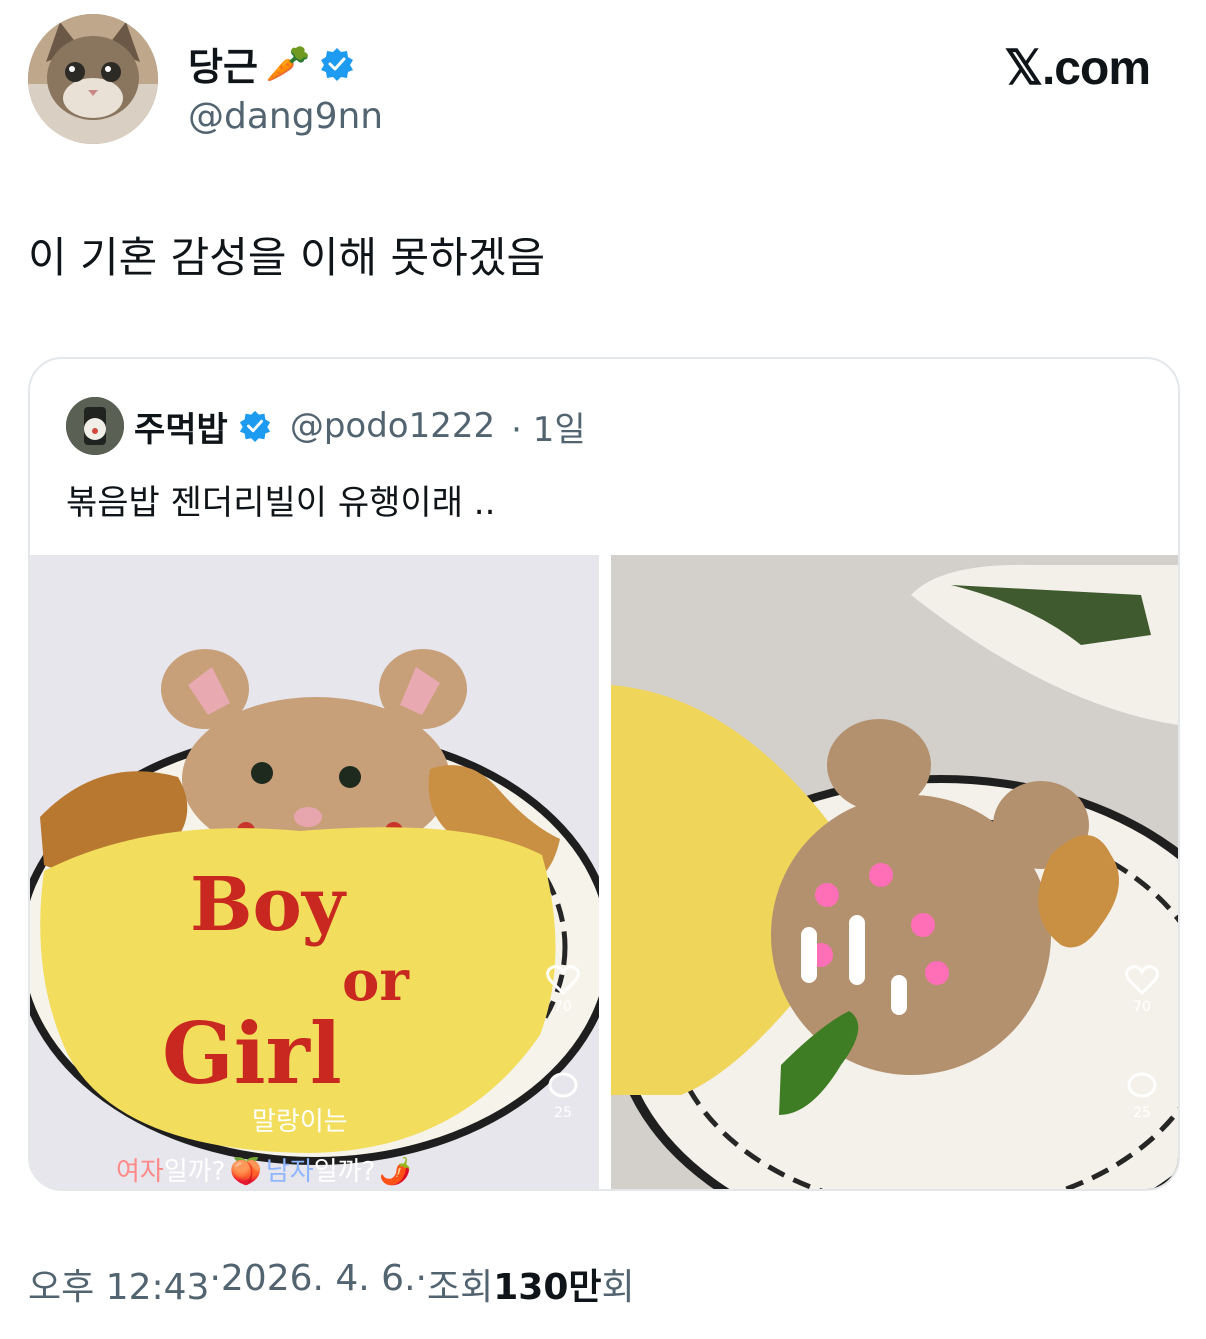  I want to click on photo1-caption-line1: 말랑이는, so click(300, 1122).